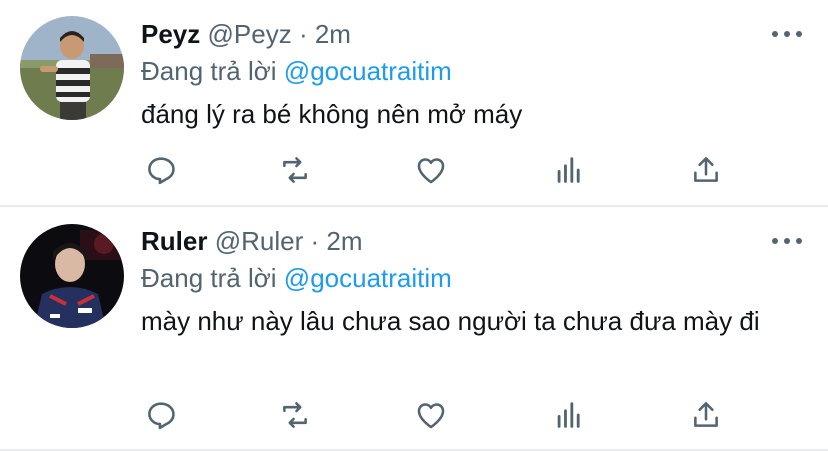 This screenshot has width=828, height=451. I want to click on tweet-header: Peyz @Peyz · 2m, so click(246, 34).